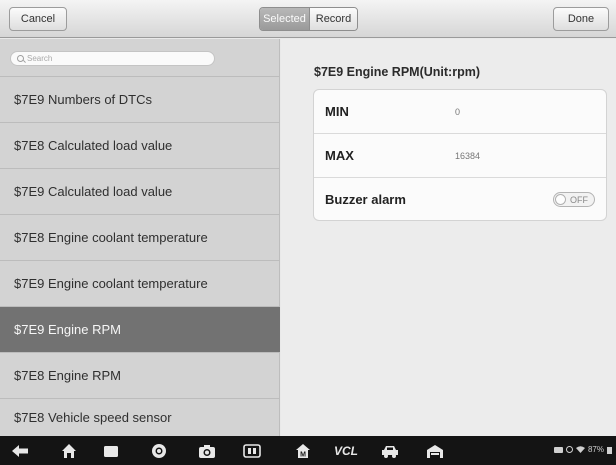 Image resolution: width=616 pixels, height=465 pixels. I want to click on home-icon, so click(69, 451).